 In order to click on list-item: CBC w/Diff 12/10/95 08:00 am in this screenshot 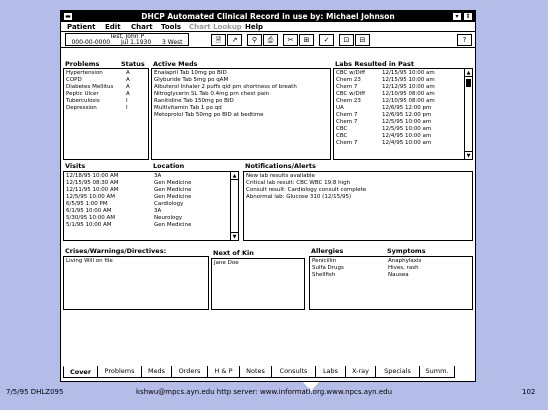, I will do `click(399, 94)`.